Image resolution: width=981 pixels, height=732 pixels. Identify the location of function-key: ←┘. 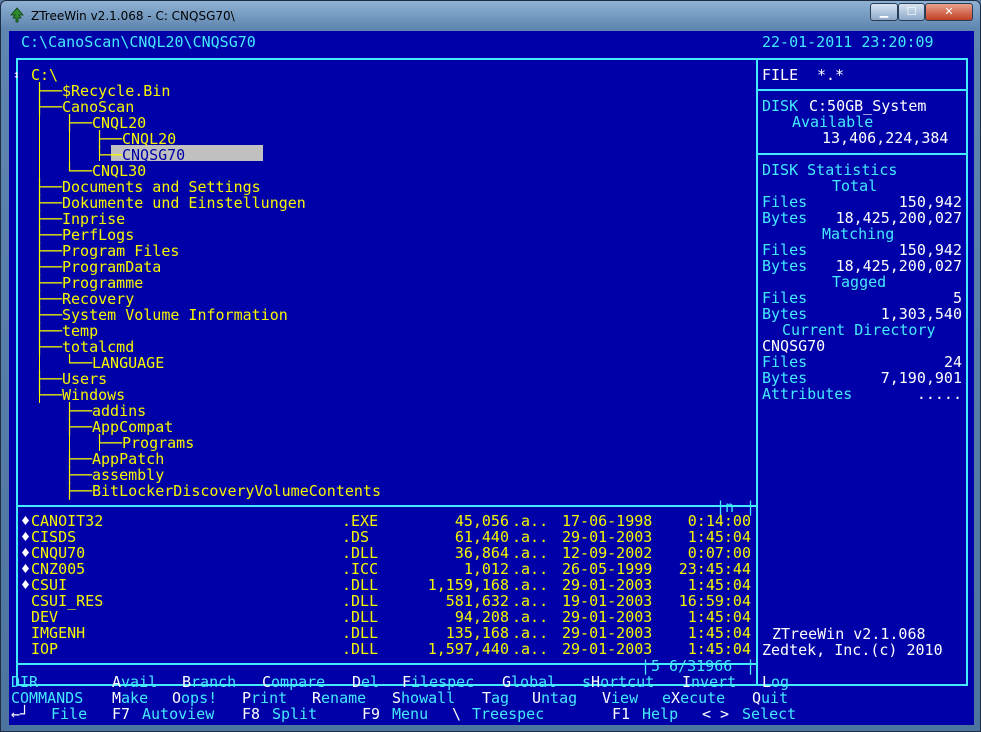
(20, 714).